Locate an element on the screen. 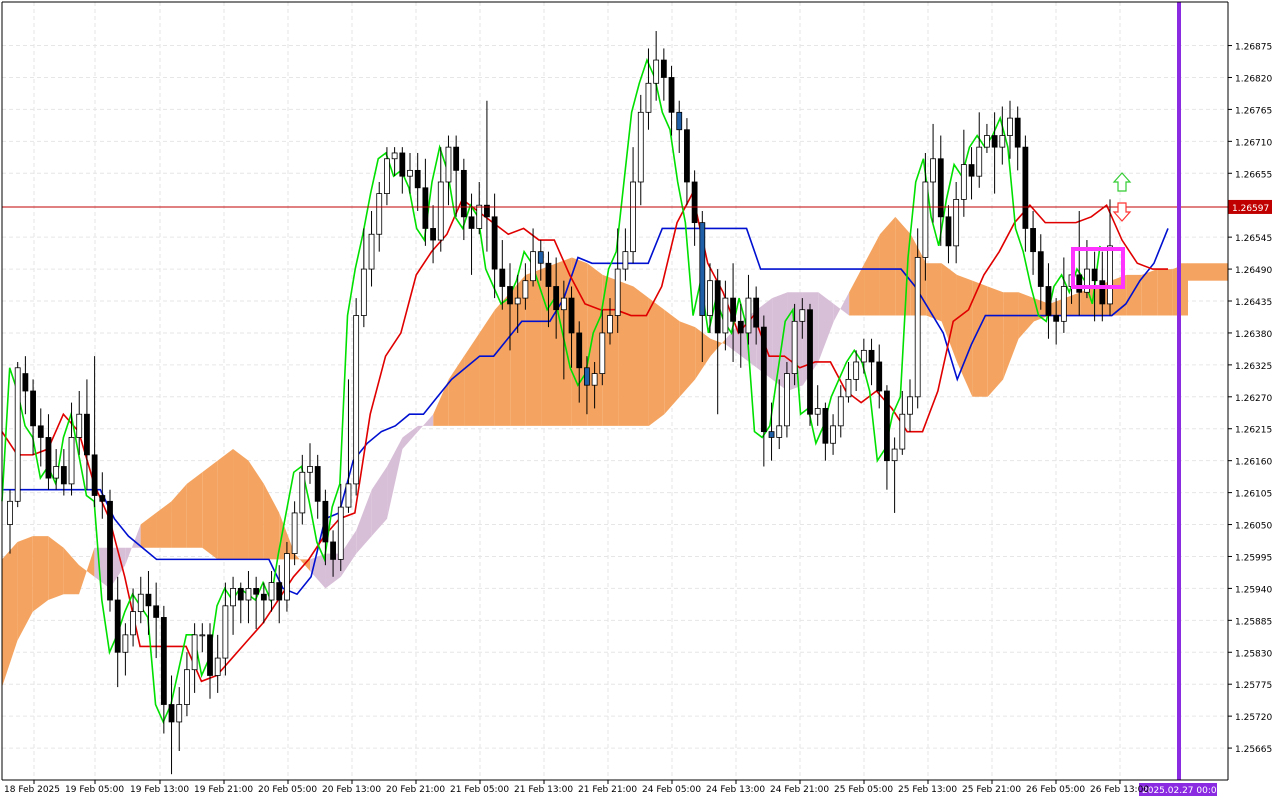 The width and height of the screenshot is (1280, 804). y-tick-label: 1.26710 is located at coordinates (1253, 143).